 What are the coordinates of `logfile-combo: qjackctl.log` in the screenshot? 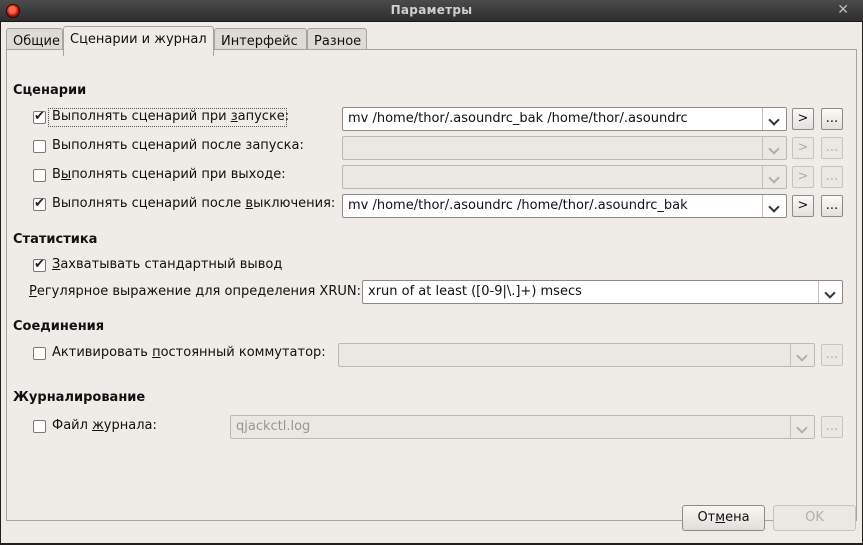 It's located at (522, 427).